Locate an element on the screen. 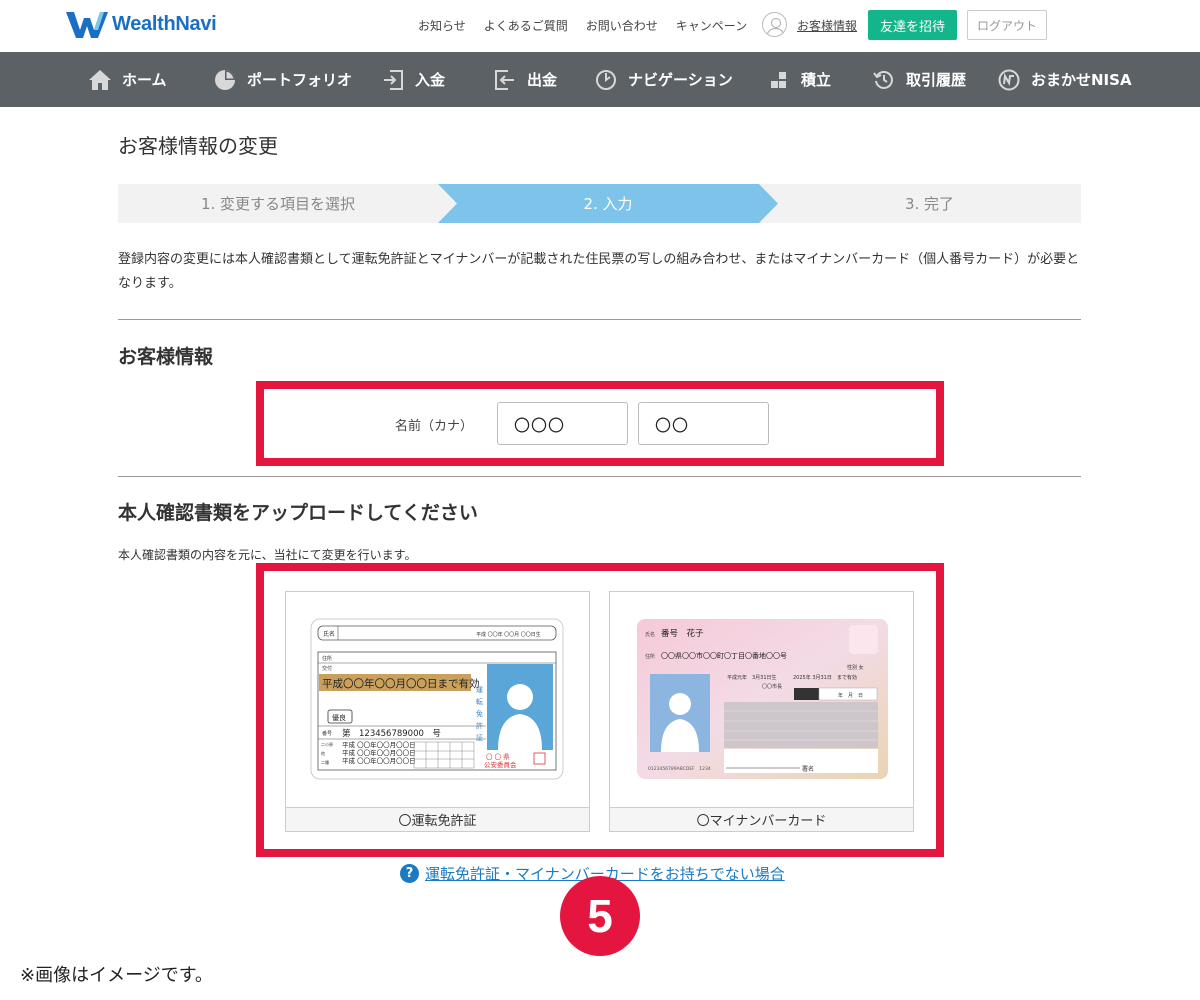  nav-item-history: 取引履歴 is located at coordinates (919, 79).